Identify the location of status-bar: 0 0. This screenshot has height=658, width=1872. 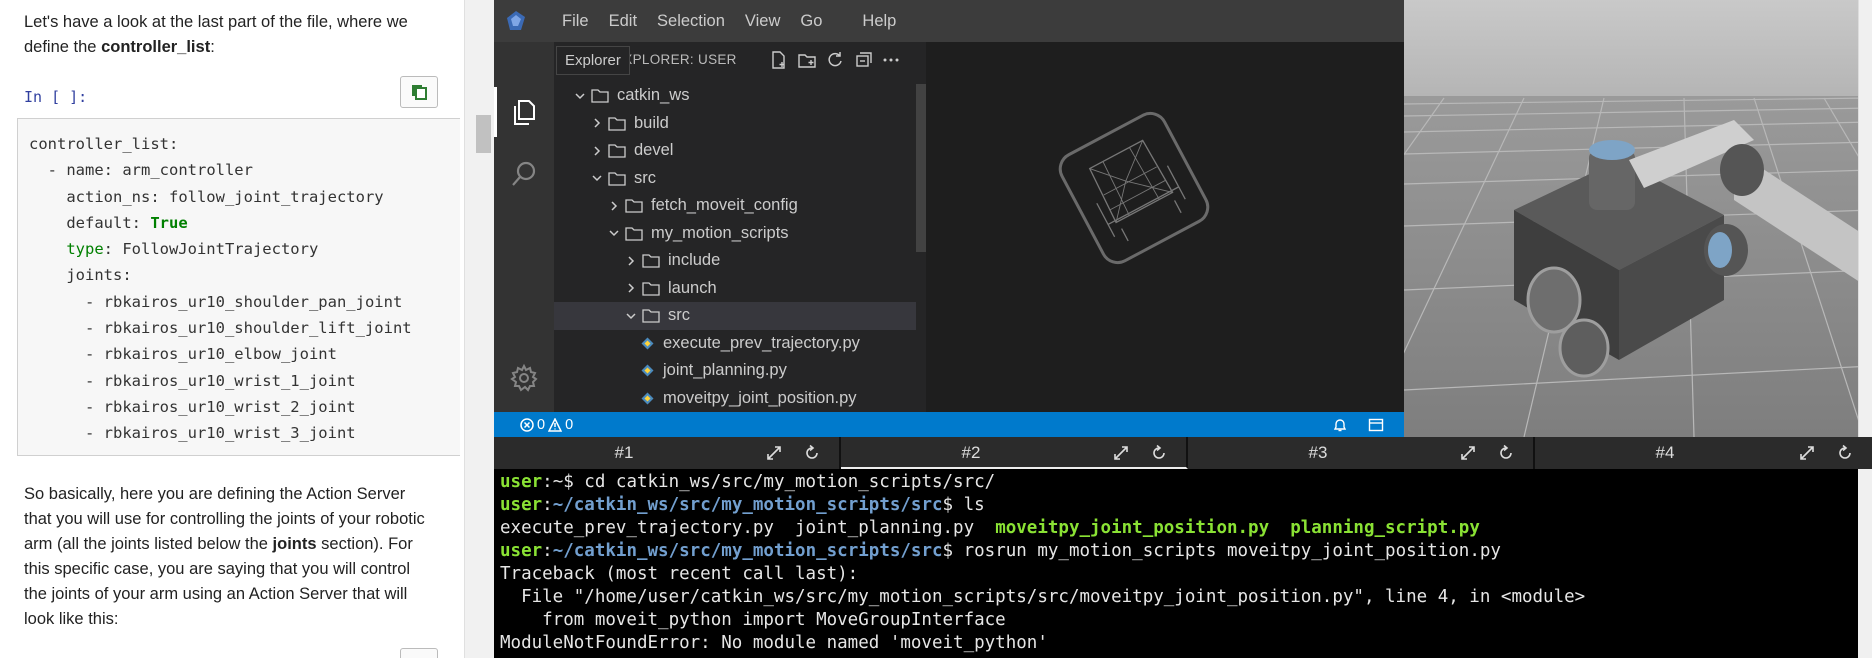
(949, 424).